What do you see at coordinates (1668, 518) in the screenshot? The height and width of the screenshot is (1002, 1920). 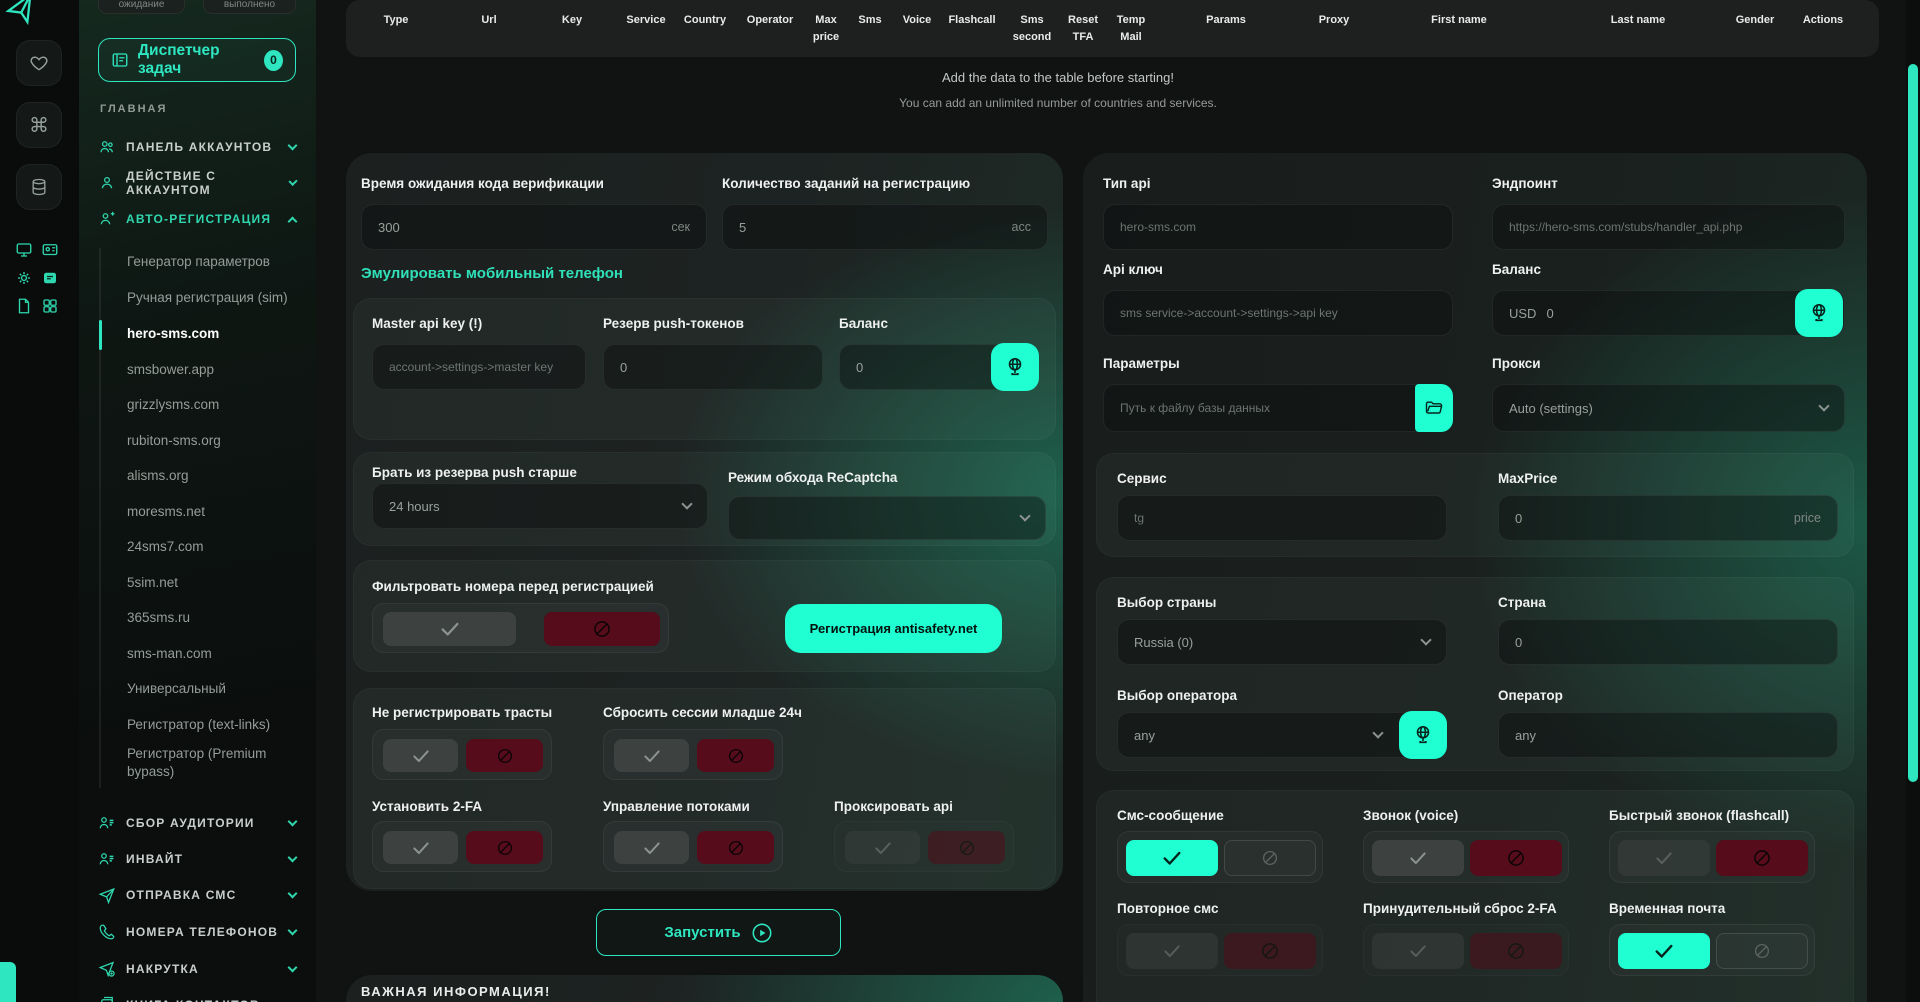 I see `max-price-input: 0 price` at bounding box center [1668, 518].